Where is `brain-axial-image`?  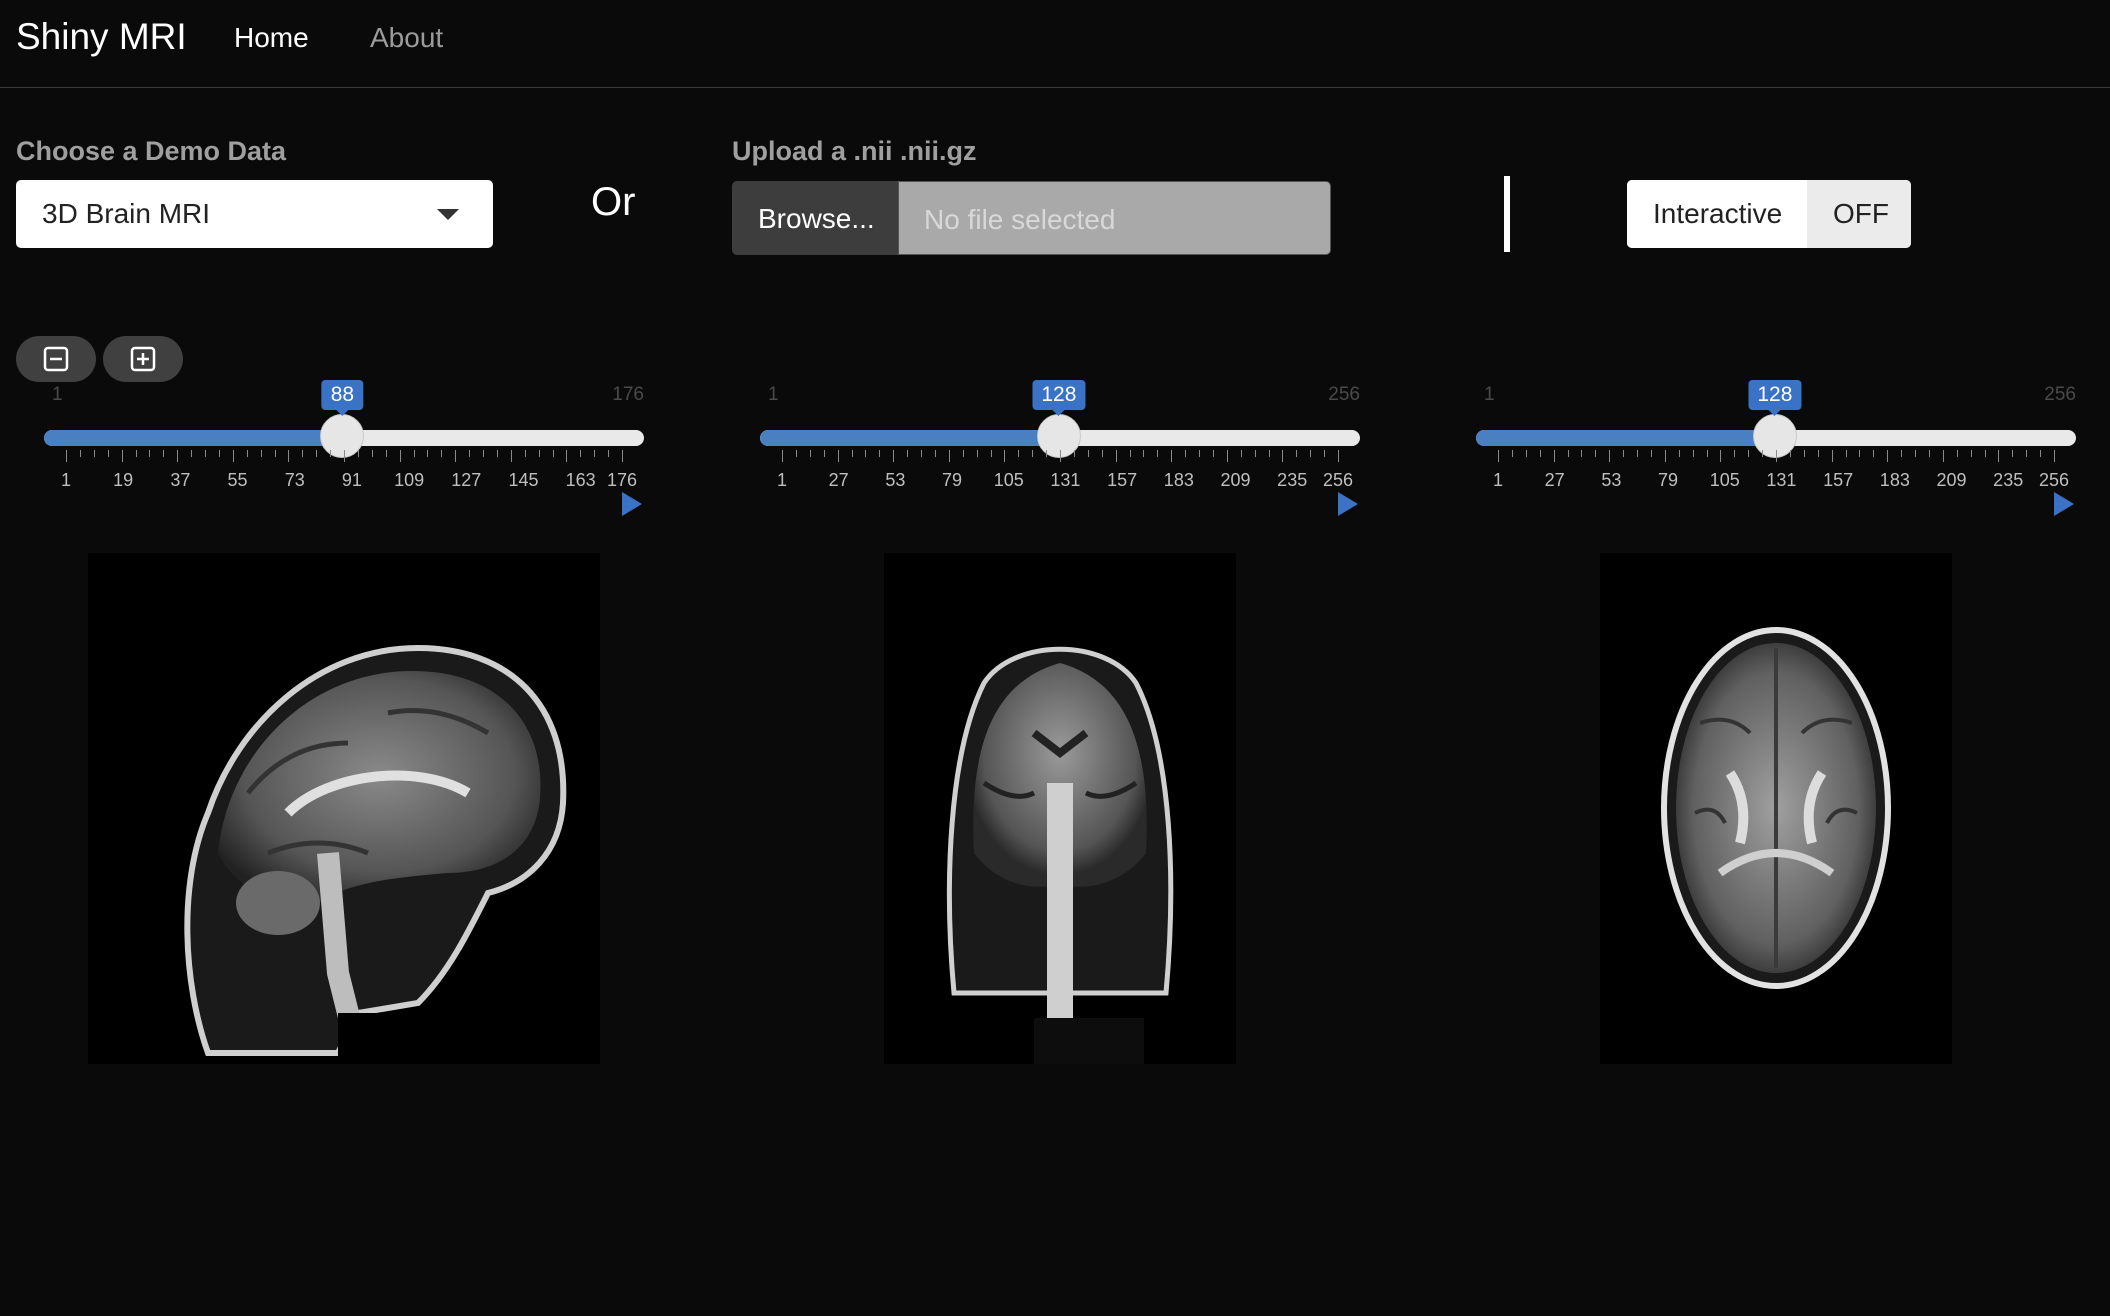 brain-axial-image is located at coordinates (1776, 808).